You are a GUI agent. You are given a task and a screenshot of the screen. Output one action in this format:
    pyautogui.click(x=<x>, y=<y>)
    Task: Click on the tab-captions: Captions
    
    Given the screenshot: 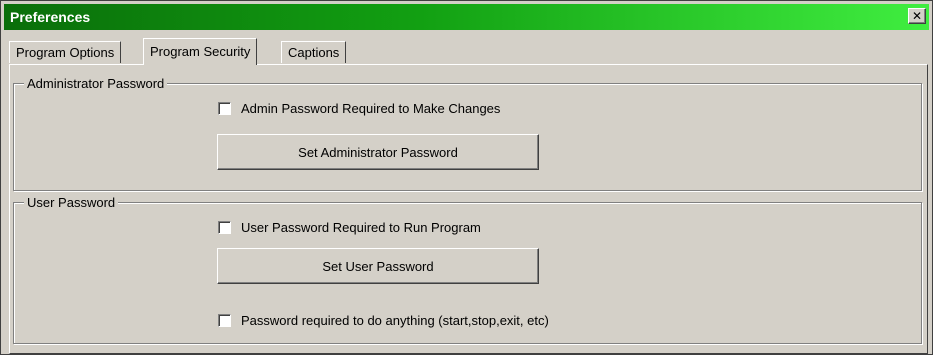 What is the action you would take?
    pyautogui.click(x=314, y=52)
    